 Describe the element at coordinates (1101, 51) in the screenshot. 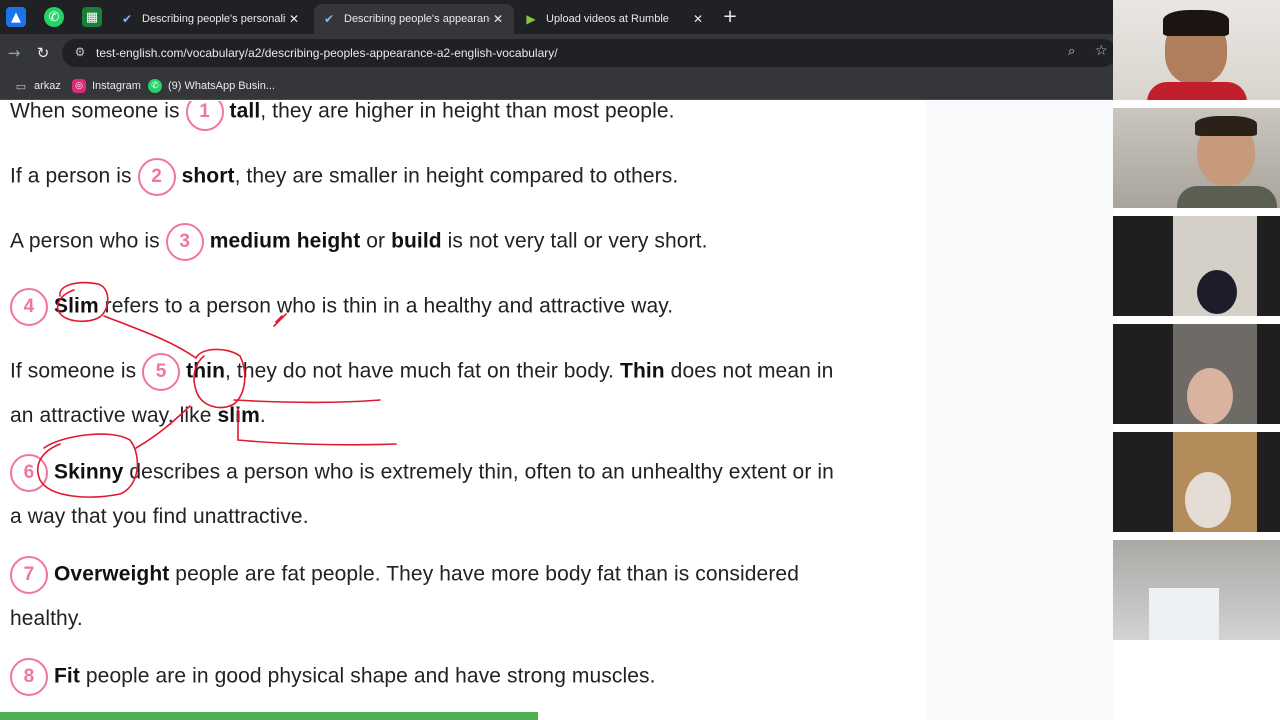

I see `bookmark-star-icon: ☆` at that location.